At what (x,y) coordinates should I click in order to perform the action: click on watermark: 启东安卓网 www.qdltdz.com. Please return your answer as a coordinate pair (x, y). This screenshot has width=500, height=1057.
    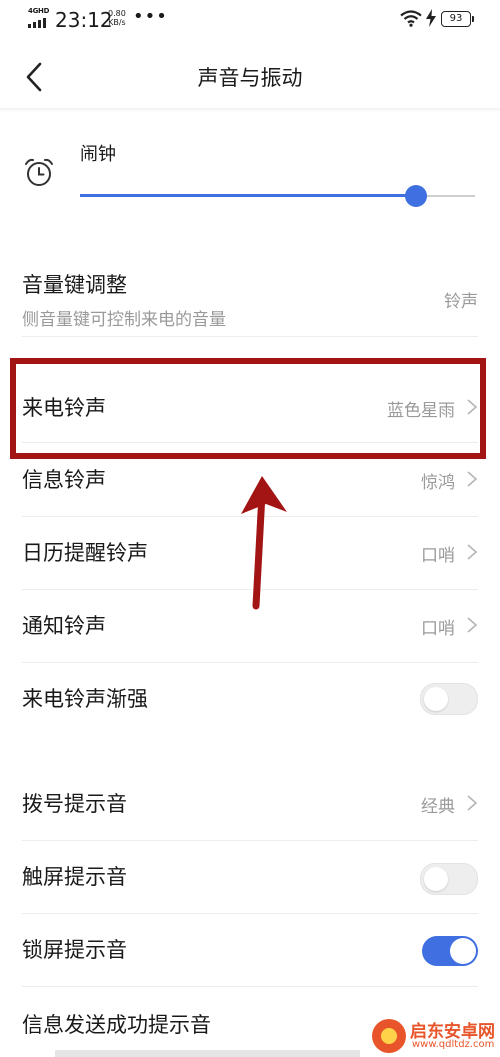
    Looking at the image, I should click on (434, 1036).